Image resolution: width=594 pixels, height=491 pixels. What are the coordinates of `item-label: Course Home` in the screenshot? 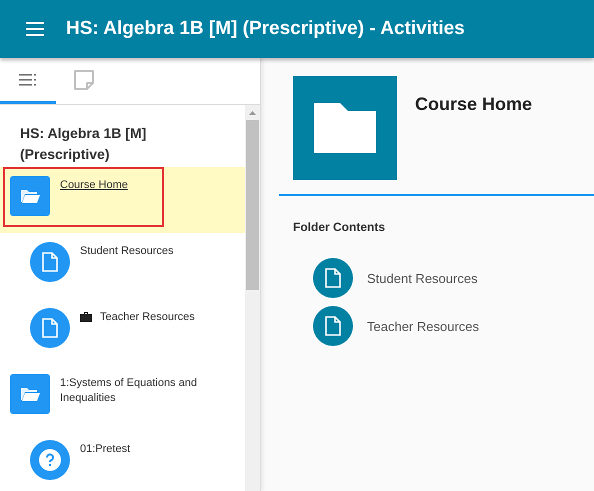 It's located at (94, 185).